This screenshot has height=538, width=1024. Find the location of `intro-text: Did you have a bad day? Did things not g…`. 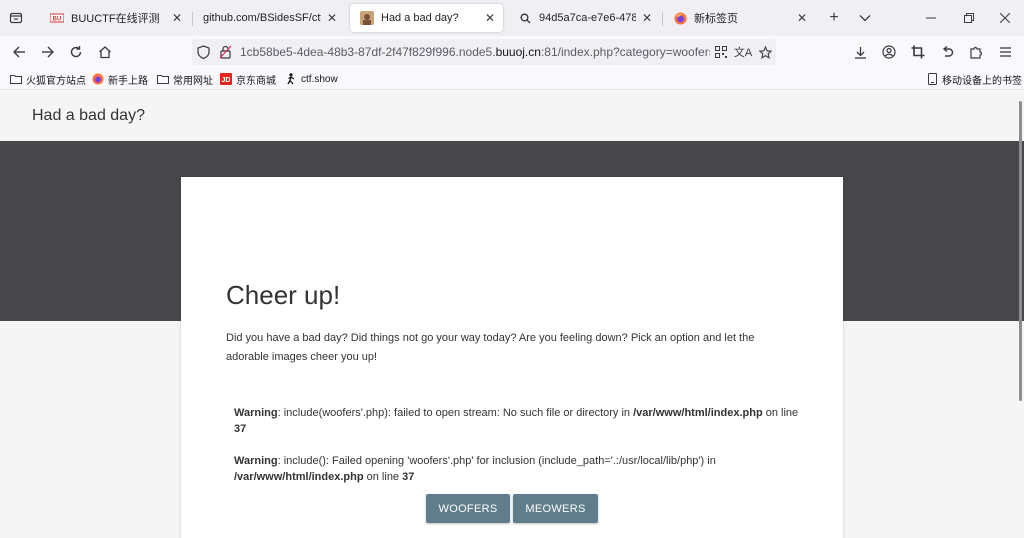

intro-text: Did you have a bad day? Did things not g… is located at coordinates (490, 347).